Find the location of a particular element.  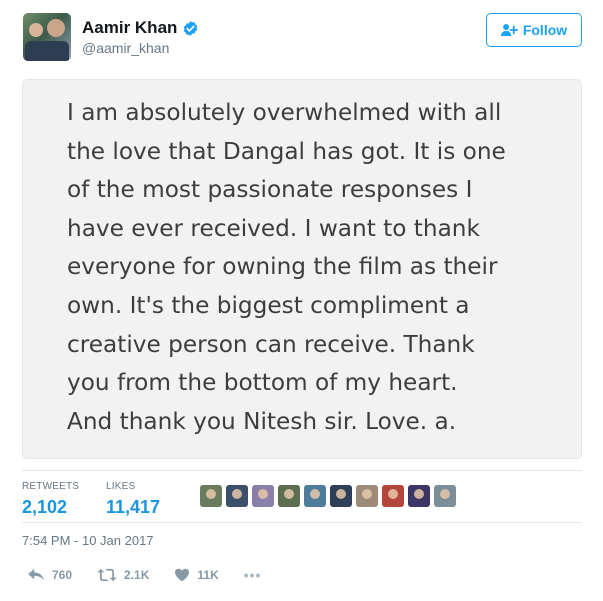

more-icon: ••• is located at coordinates (253, 575).